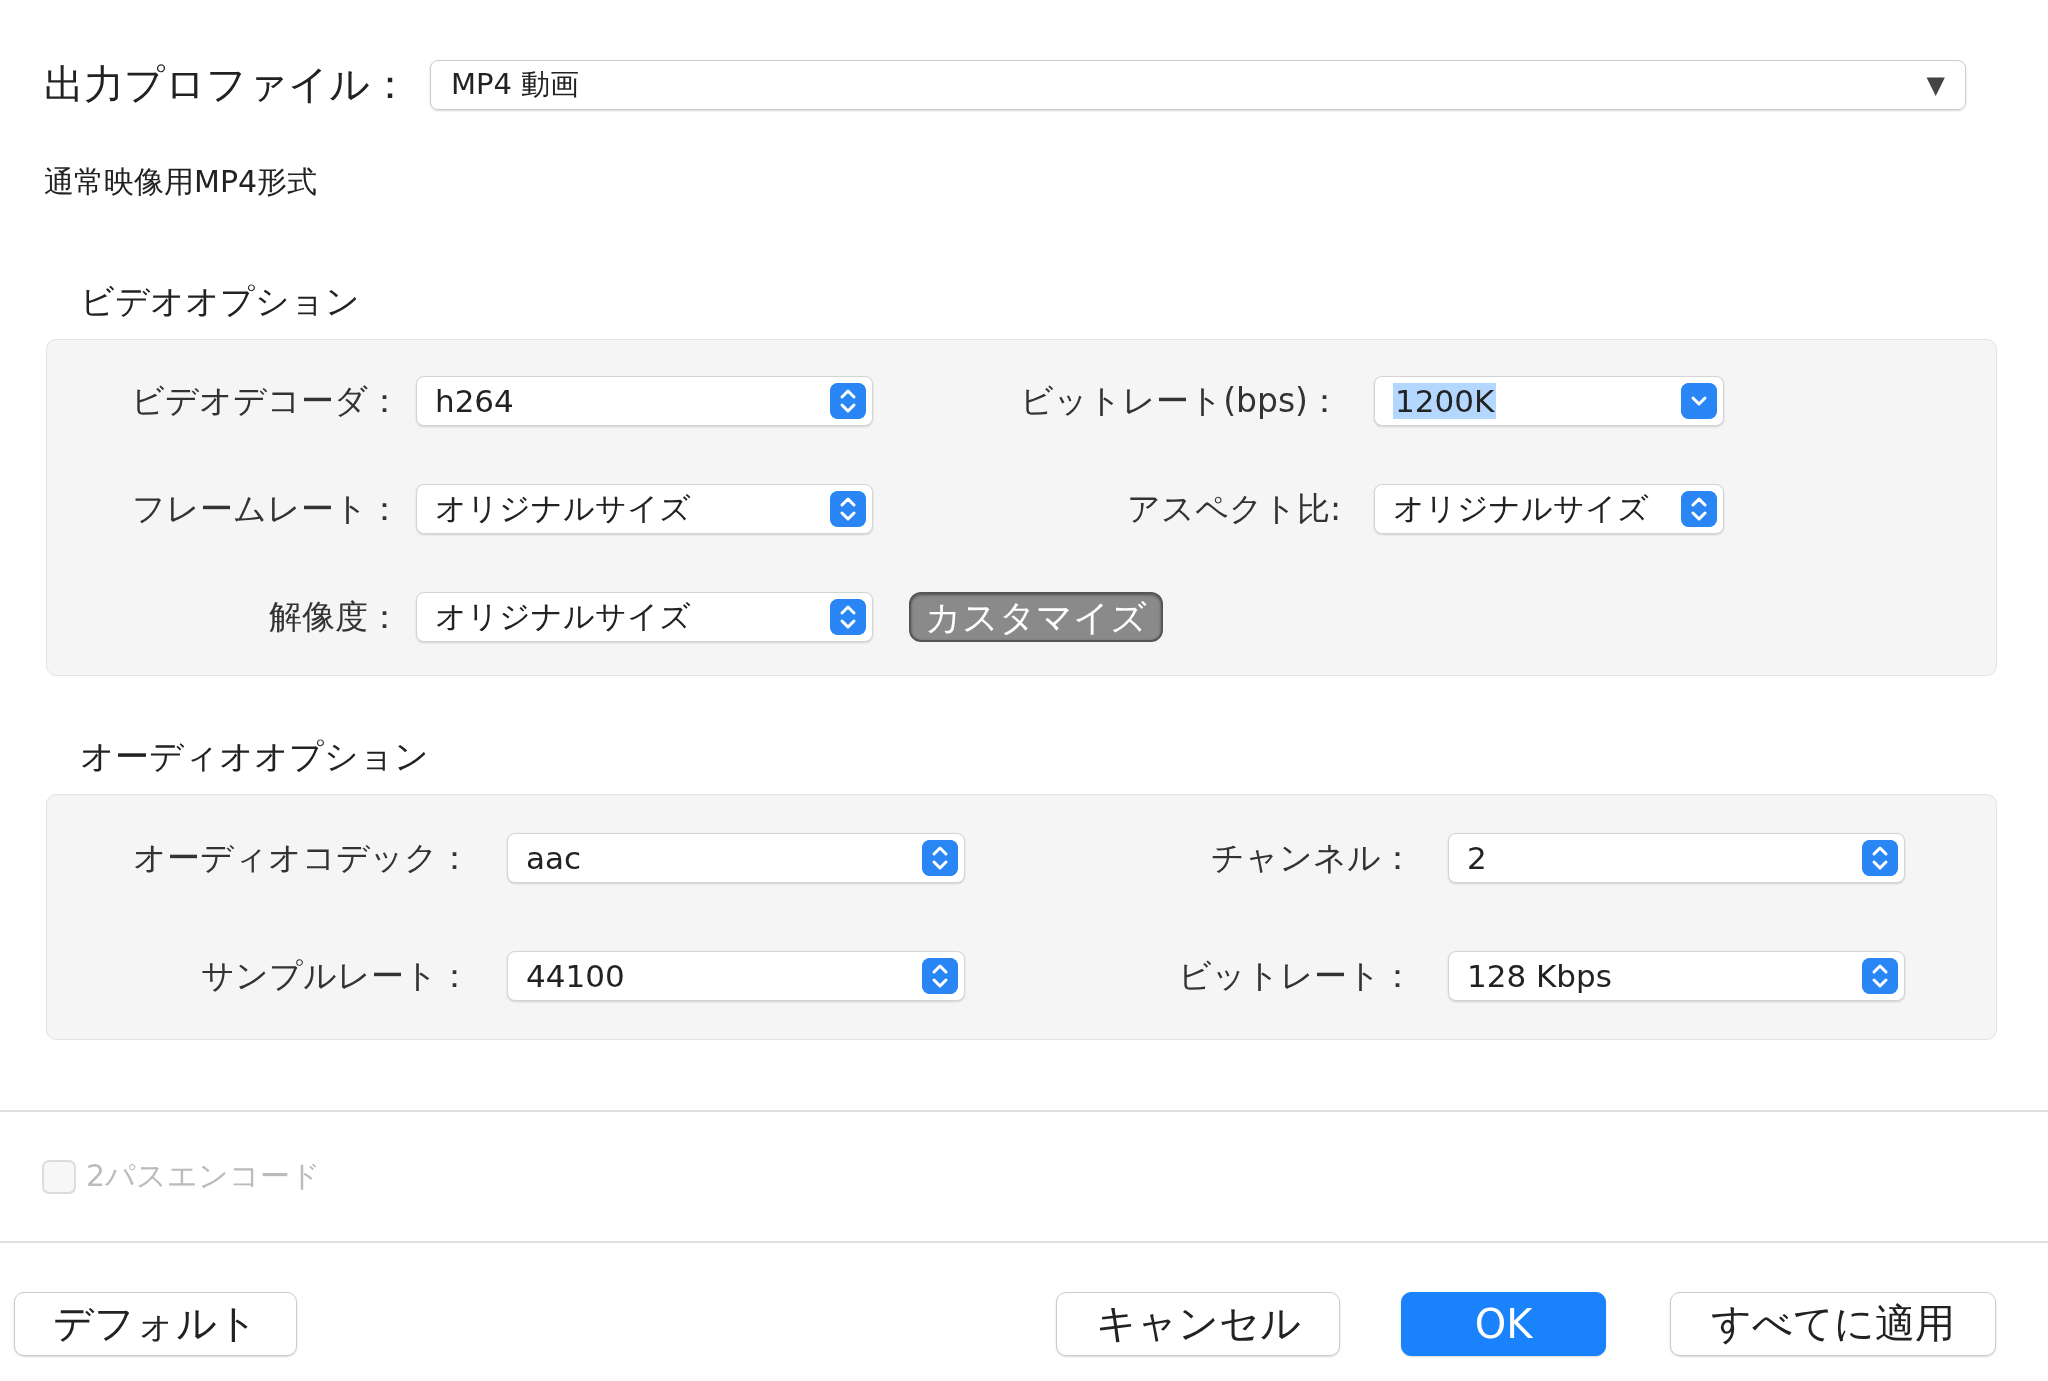 The width and height of the screenshot is (2048, 1381). I want to click on field-label: サンプルレート：, so click(336, 975).